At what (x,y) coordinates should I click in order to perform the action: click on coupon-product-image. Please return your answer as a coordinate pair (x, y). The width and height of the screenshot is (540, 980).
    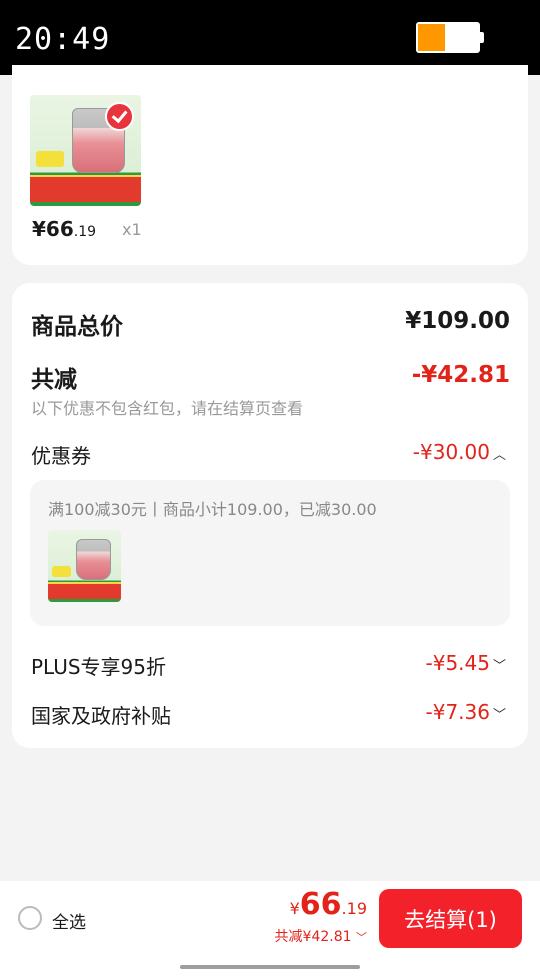
    Looking at the image, I should click on (84, 566).